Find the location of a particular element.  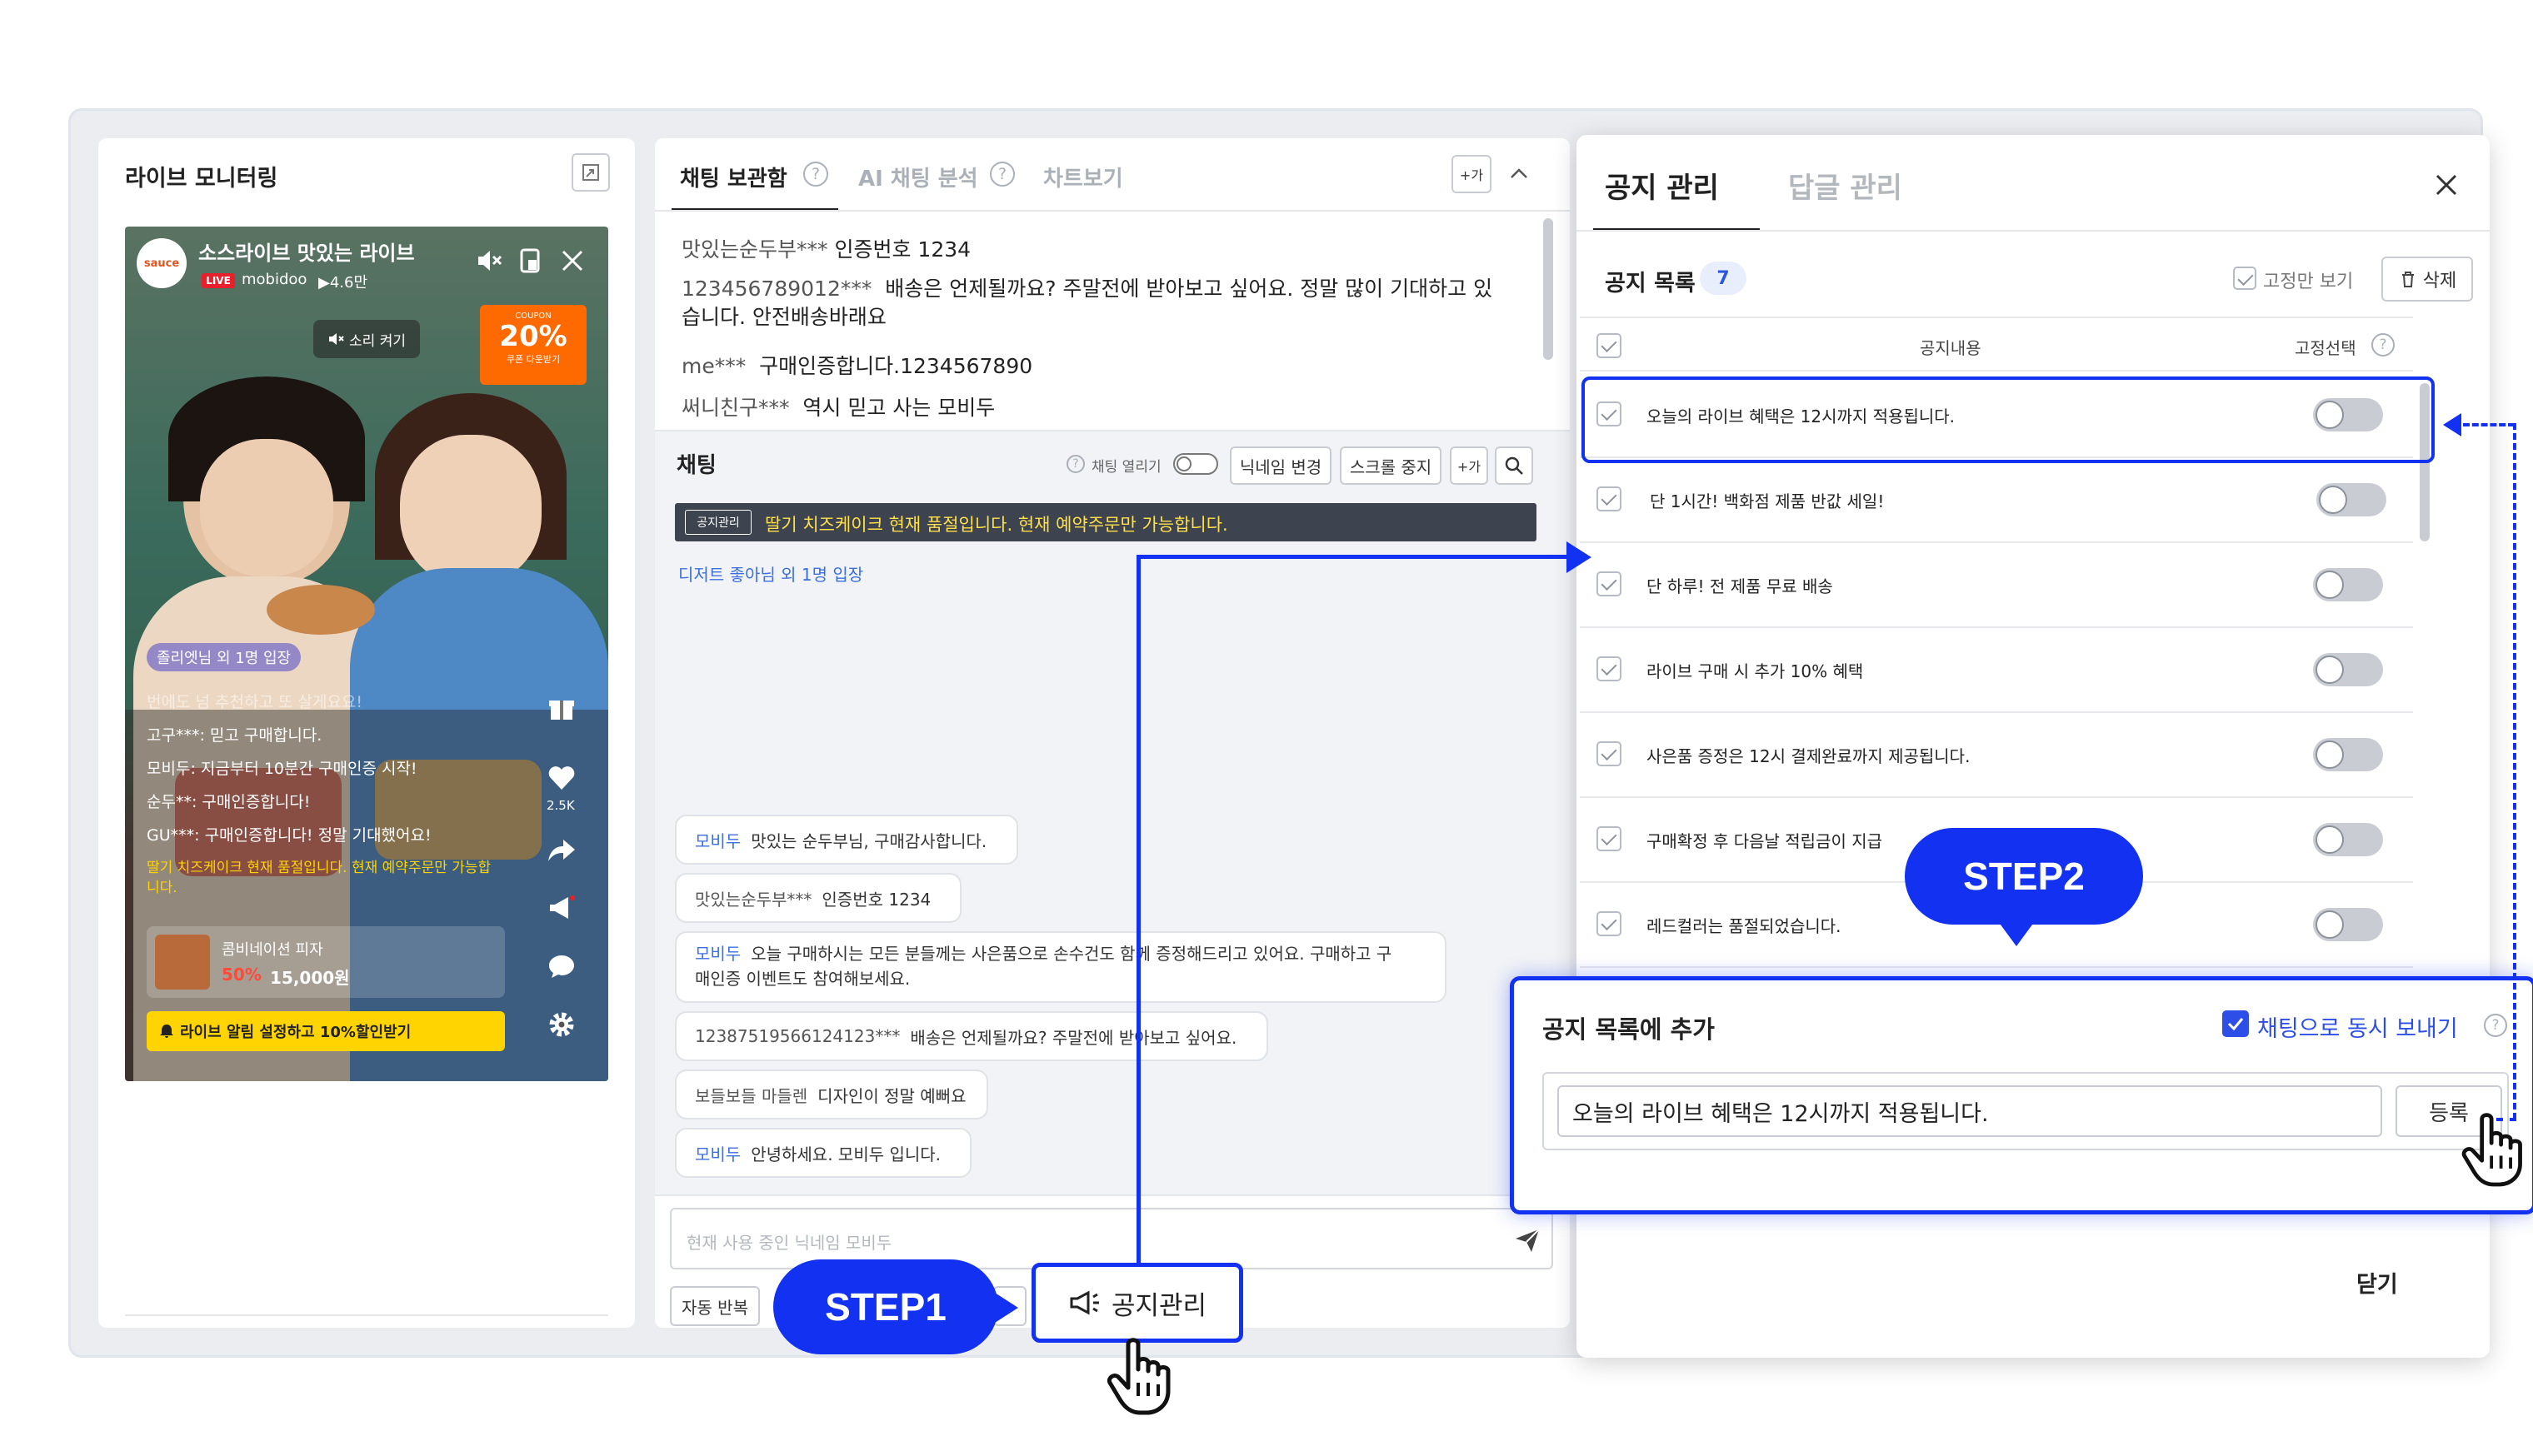

notice-manage-callout: 공지관리 is located at coordinates (1137, 1303).